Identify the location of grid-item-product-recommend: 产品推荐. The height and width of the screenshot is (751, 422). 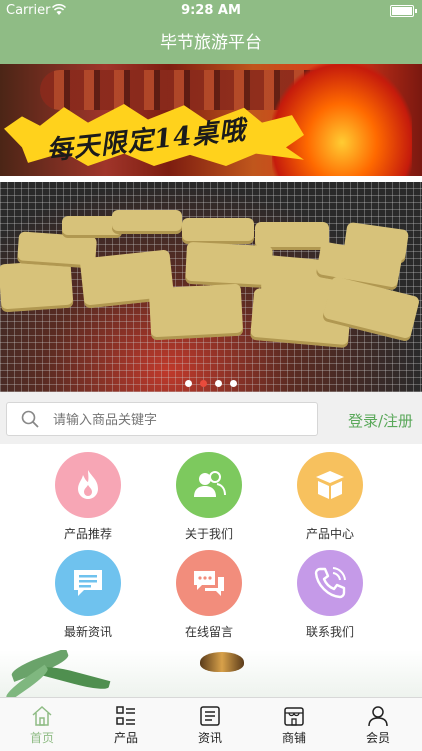
(88, 497).